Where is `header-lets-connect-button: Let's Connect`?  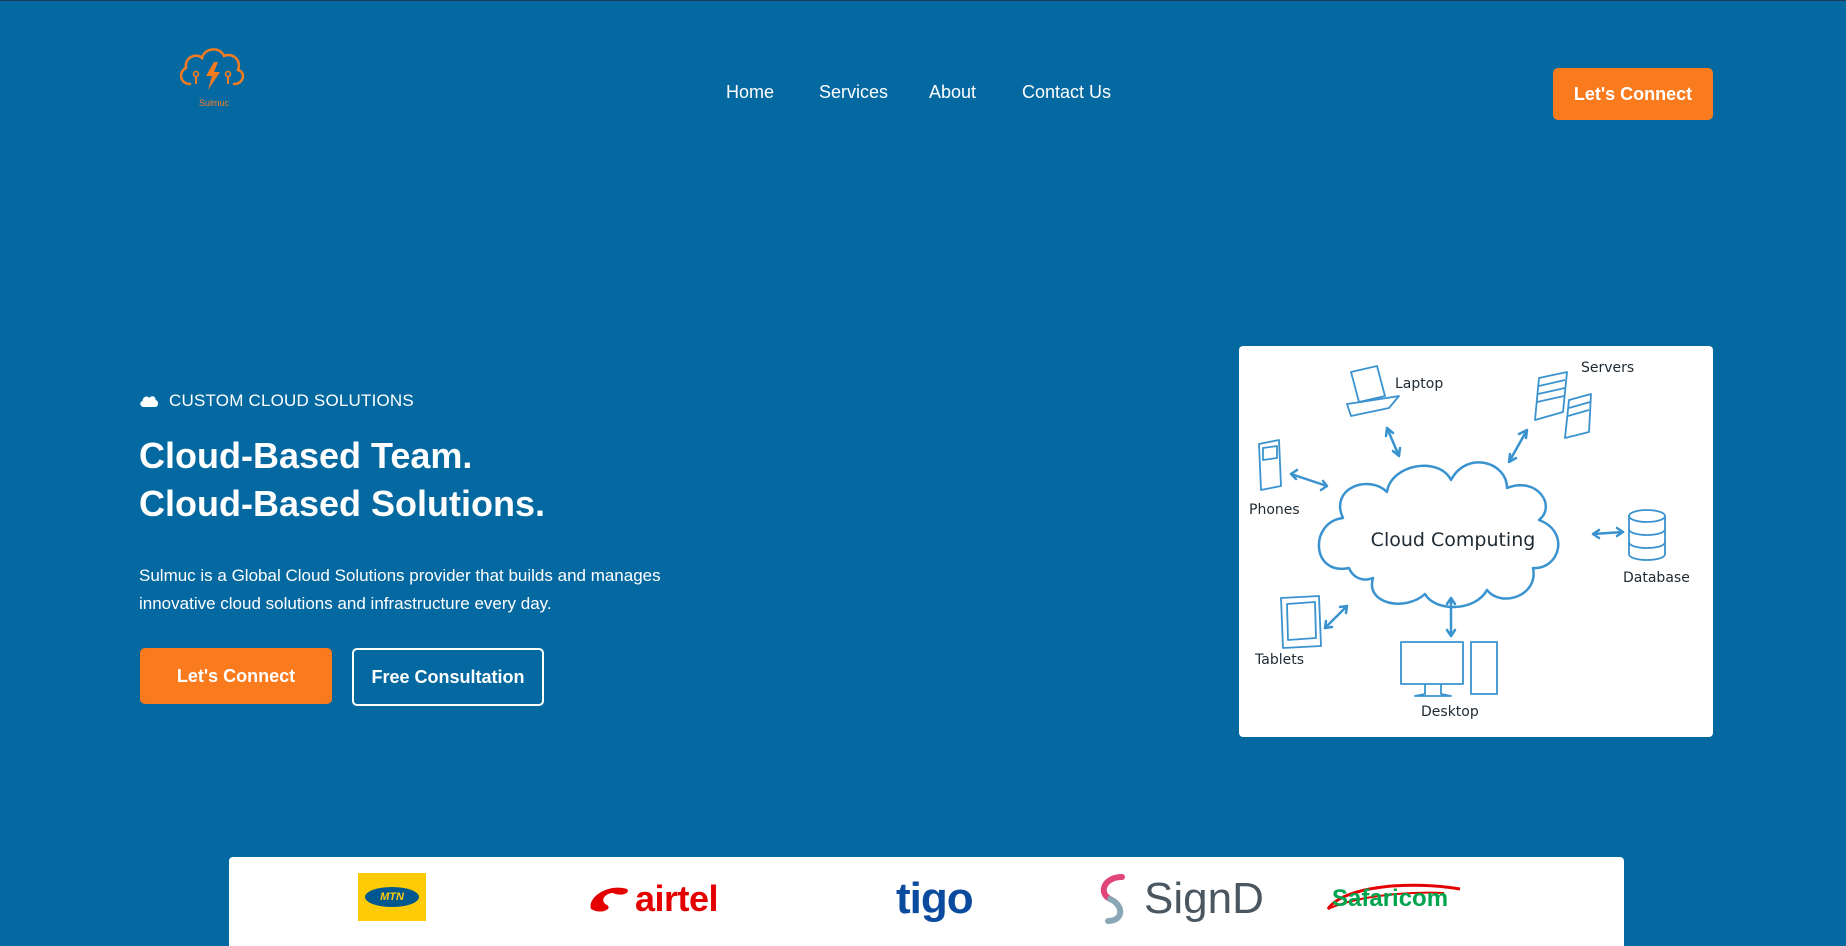
header-lets-connect-button: Let's Connect is located at coordinates (1633, 94).